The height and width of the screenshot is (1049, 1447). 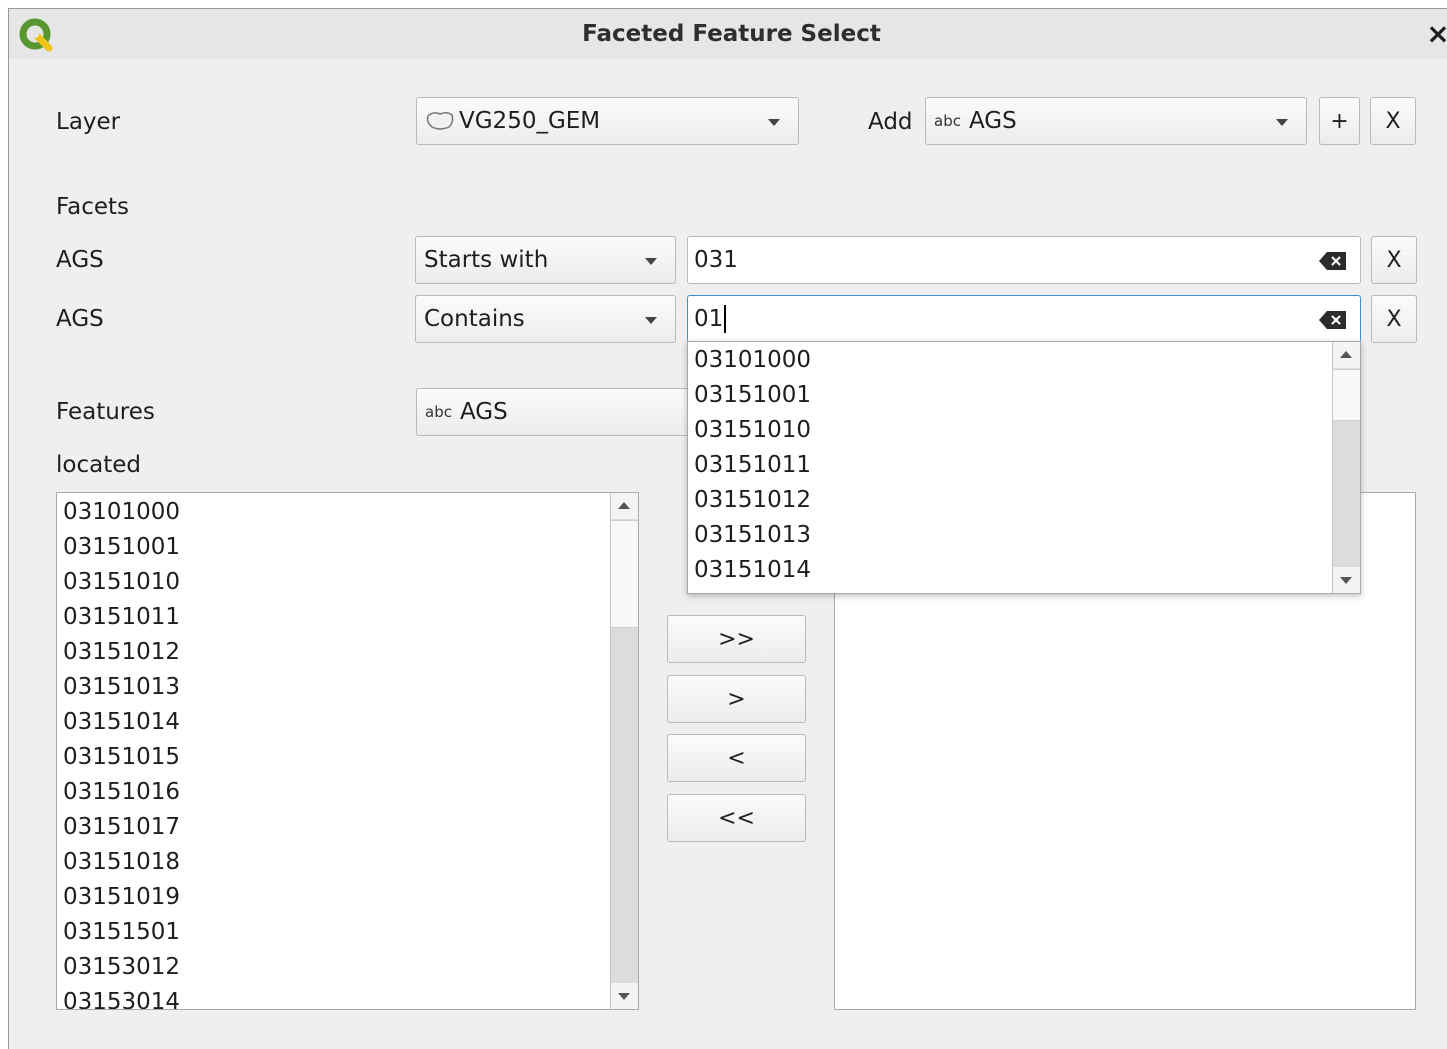 I want to click on facet-2-operator-value: Contains, so click(x=474, y=319).